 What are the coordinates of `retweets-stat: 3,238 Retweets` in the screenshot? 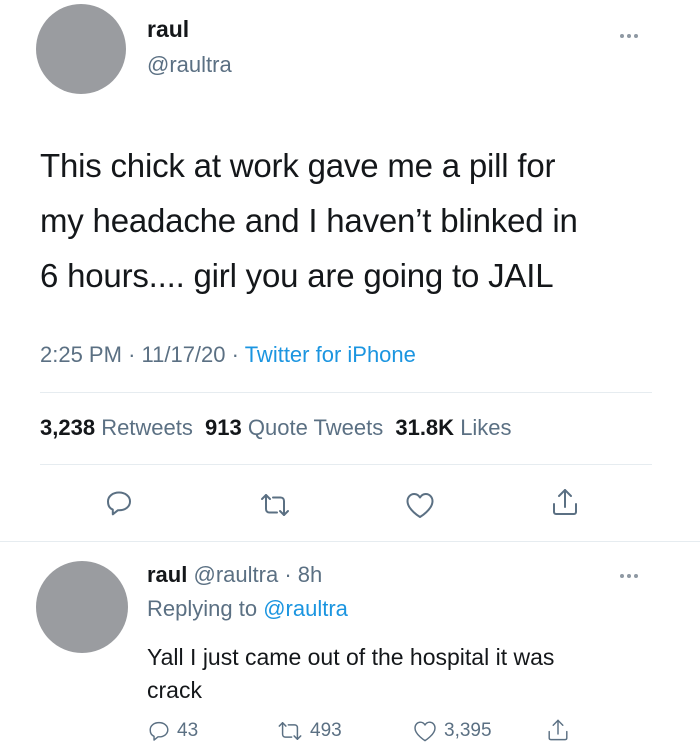 It's located at (119, 427).